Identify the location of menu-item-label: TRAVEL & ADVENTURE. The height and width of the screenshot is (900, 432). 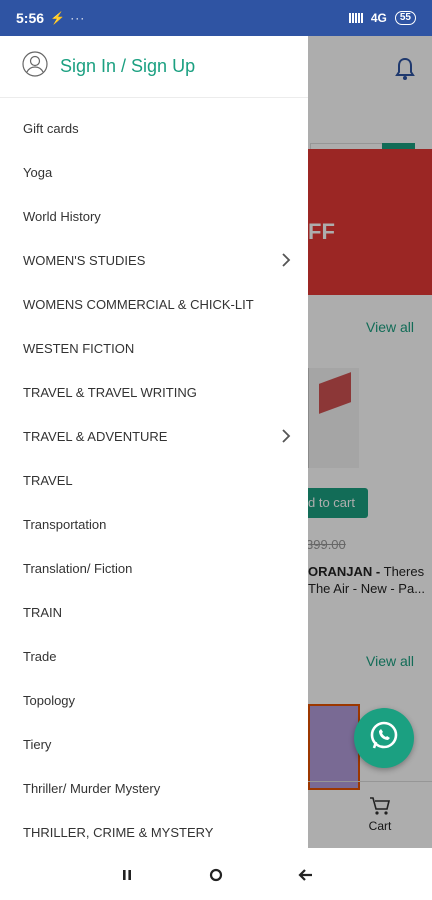
(95, 436).